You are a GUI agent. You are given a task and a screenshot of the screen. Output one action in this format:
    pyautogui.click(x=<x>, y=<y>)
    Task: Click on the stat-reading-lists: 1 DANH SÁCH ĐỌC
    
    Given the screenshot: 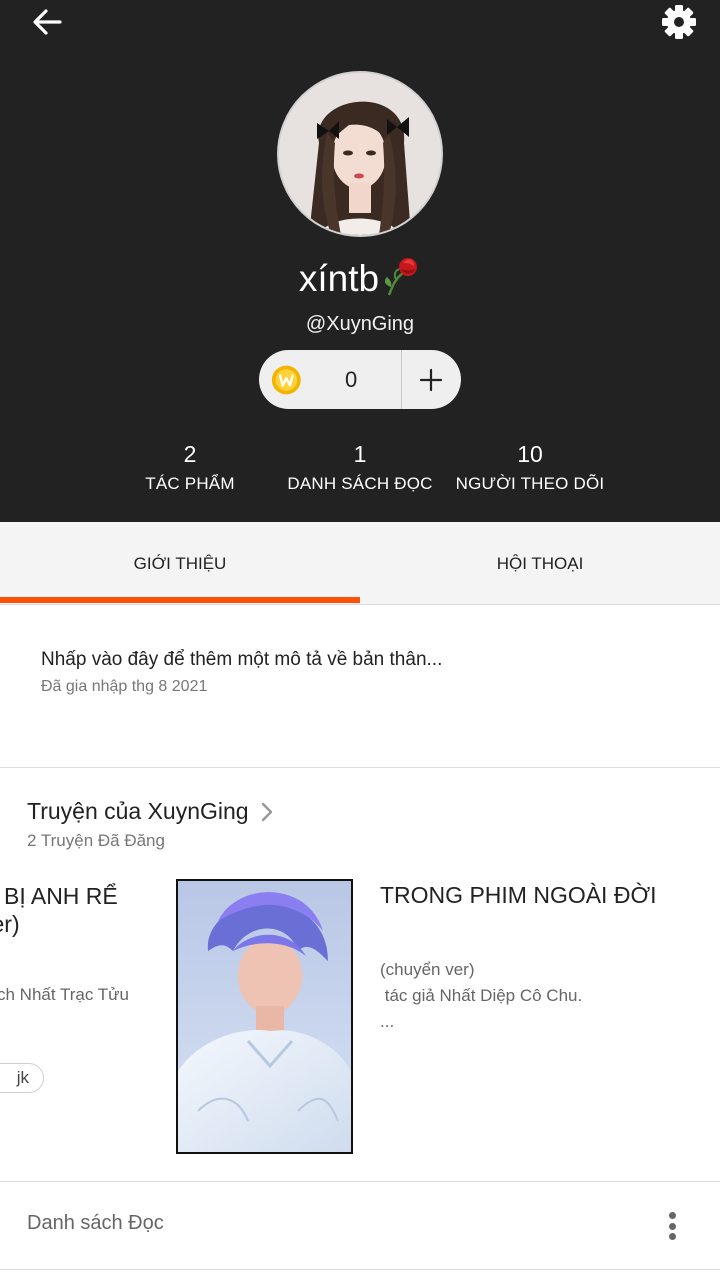 What is the action you would take?
    pyautogui.click(x=360, y=467)
    